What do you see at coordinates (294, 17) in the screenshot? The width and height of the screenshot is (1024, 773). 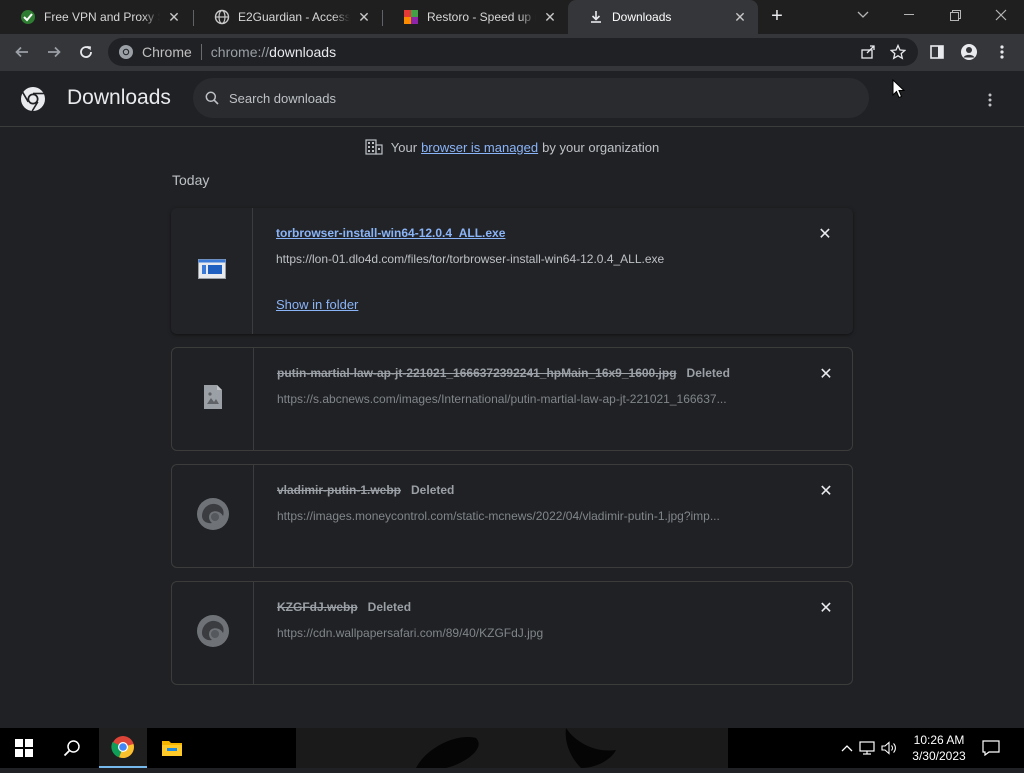 I see `tab-title: E2Guardian - Access Denied` at bounding box center [294, 17].